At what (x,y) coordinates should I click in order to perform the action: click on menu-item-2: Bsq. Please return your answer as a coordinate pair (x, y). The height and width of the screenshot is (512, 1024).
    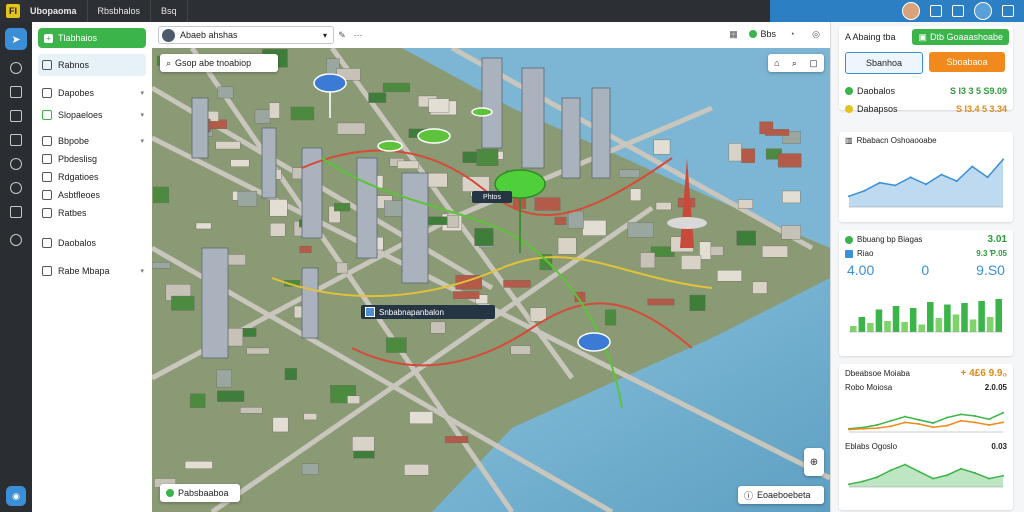
    Looking at the image, I should click on (169, 11).